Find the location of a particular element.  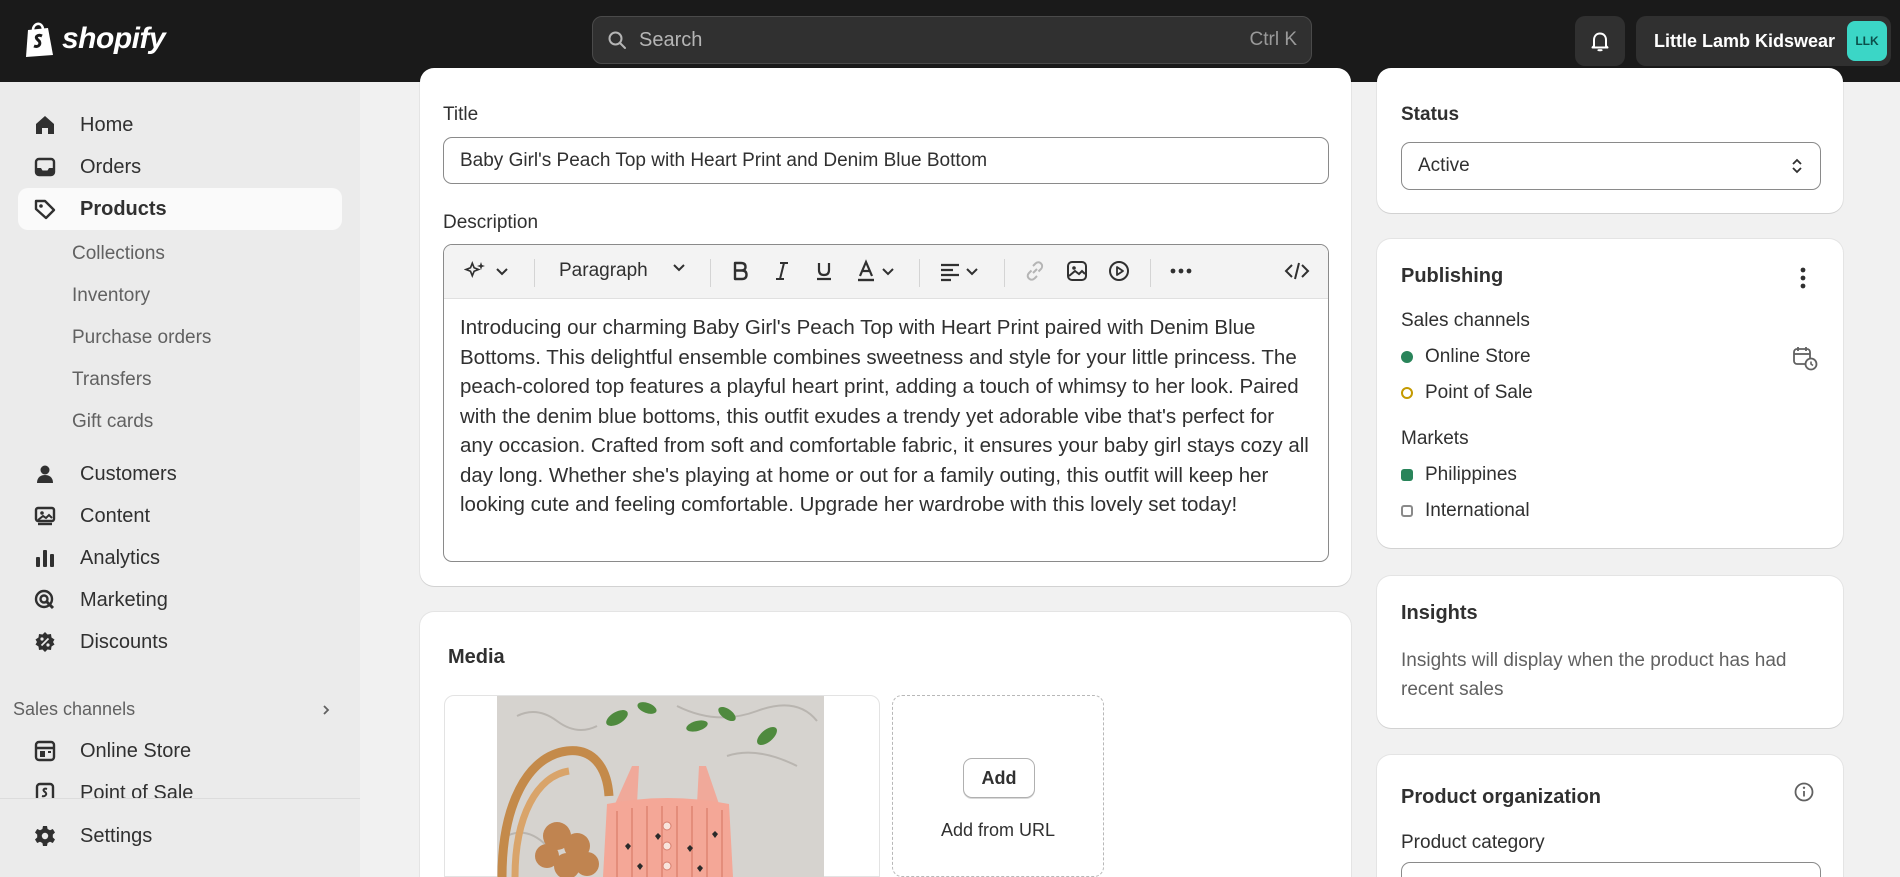

brand-name: shopify is located at coordinates (114, 38).